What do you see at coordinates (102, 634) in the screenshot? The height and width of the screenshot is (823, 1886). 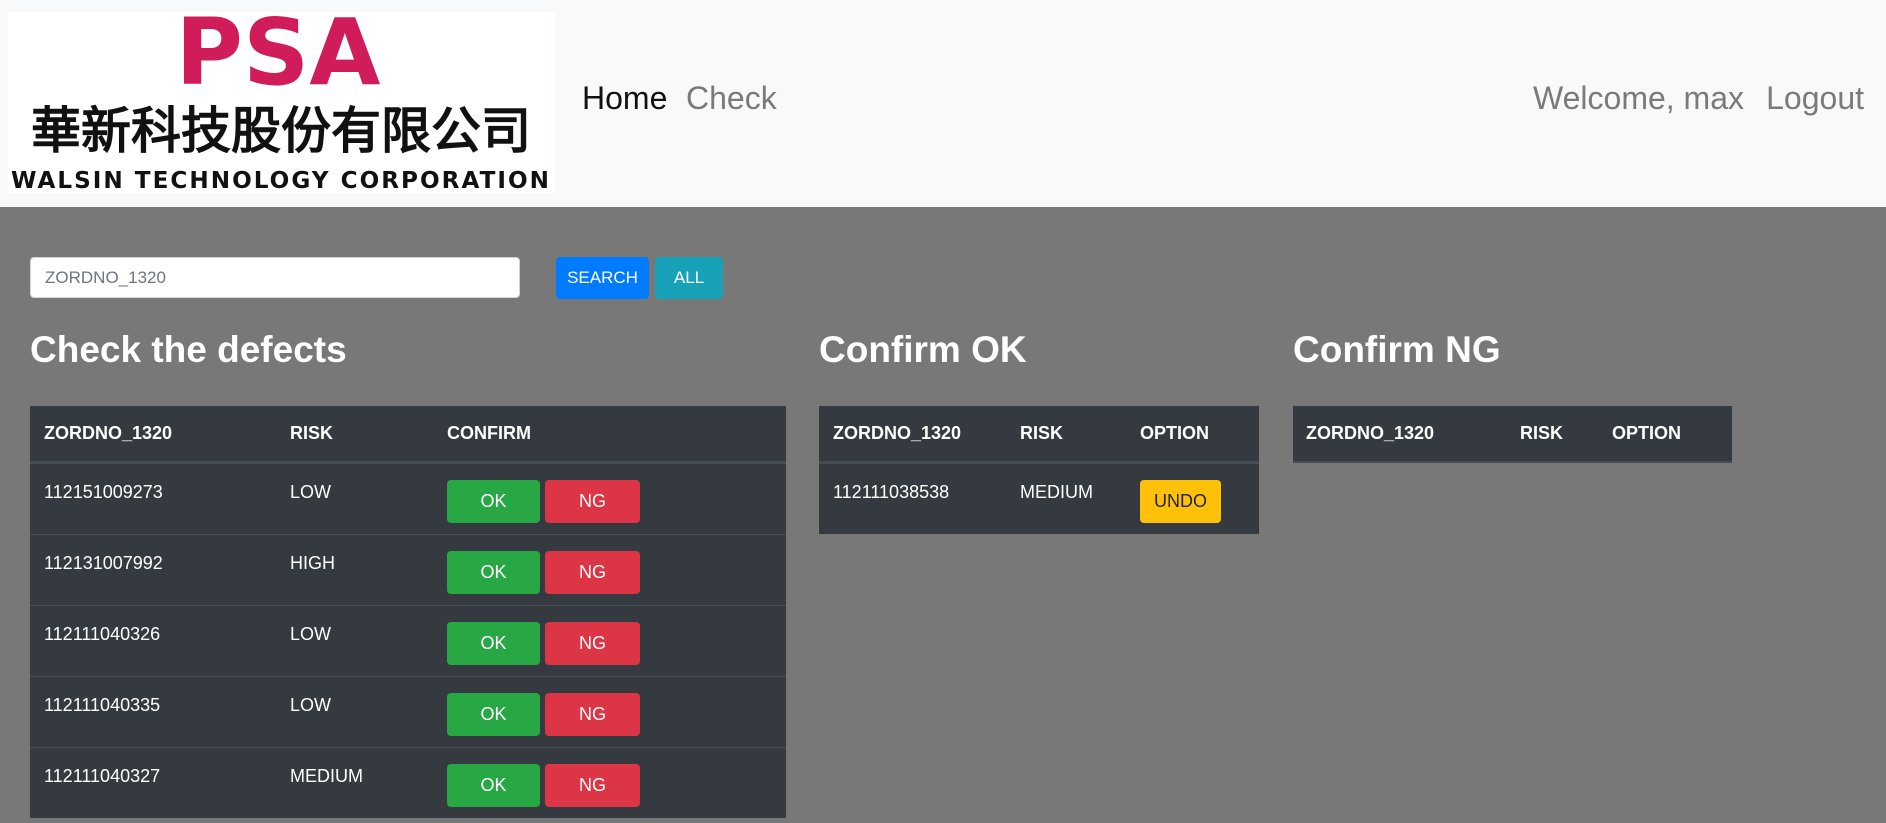 I see `cell-zordno: 112111040326` at bounding box center [102, 634].